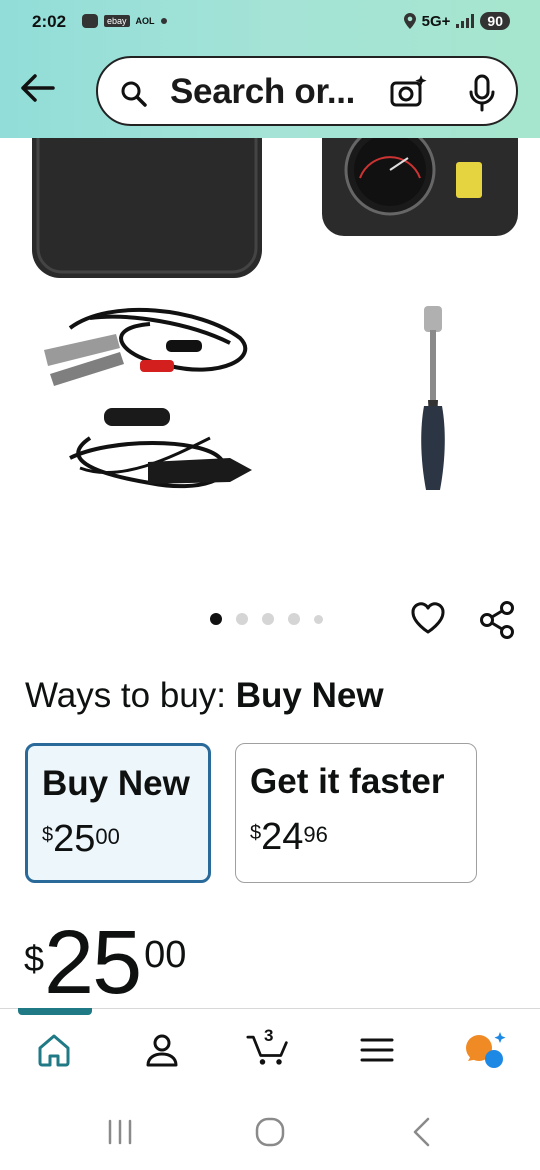  I want to click on buy-new-option: Buy New $ 25 00, so click(118, 813).